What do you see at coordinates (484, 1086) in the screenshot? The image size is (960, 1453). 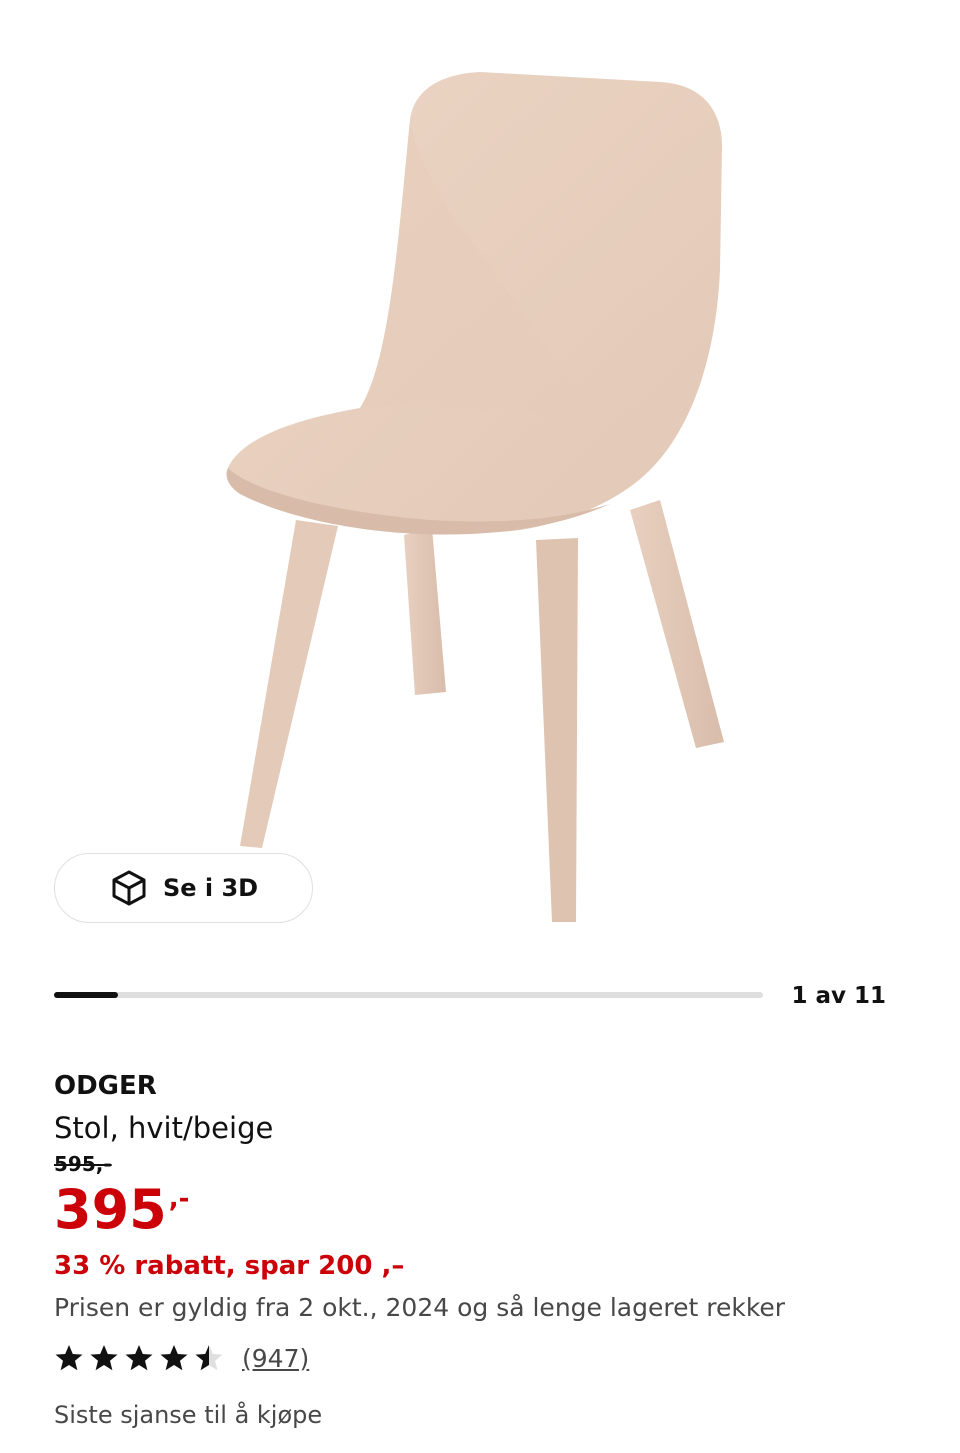 I see `product-name: ODGER` at bounding box center [484, 1086].